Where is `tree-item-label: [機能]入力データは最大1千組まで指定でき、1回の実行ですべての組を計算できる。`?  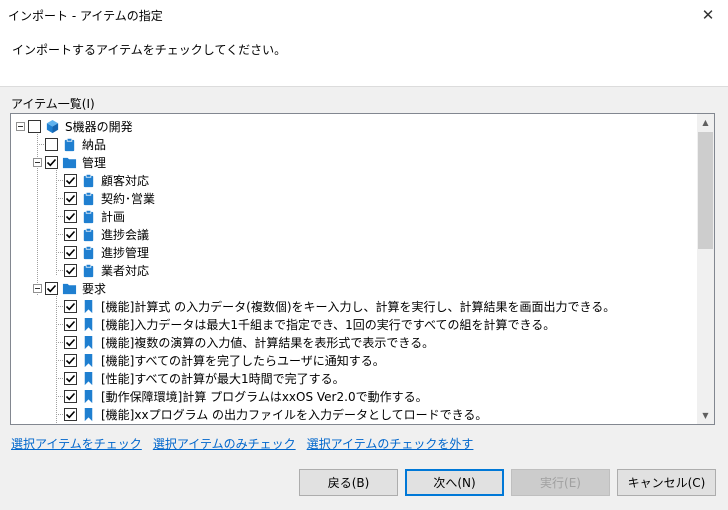
tree-item-label: [機能]入力データは最大1千組まで指定でき、1回の実行ですべての組を計算できる。 is located at coordinates (328, 324).